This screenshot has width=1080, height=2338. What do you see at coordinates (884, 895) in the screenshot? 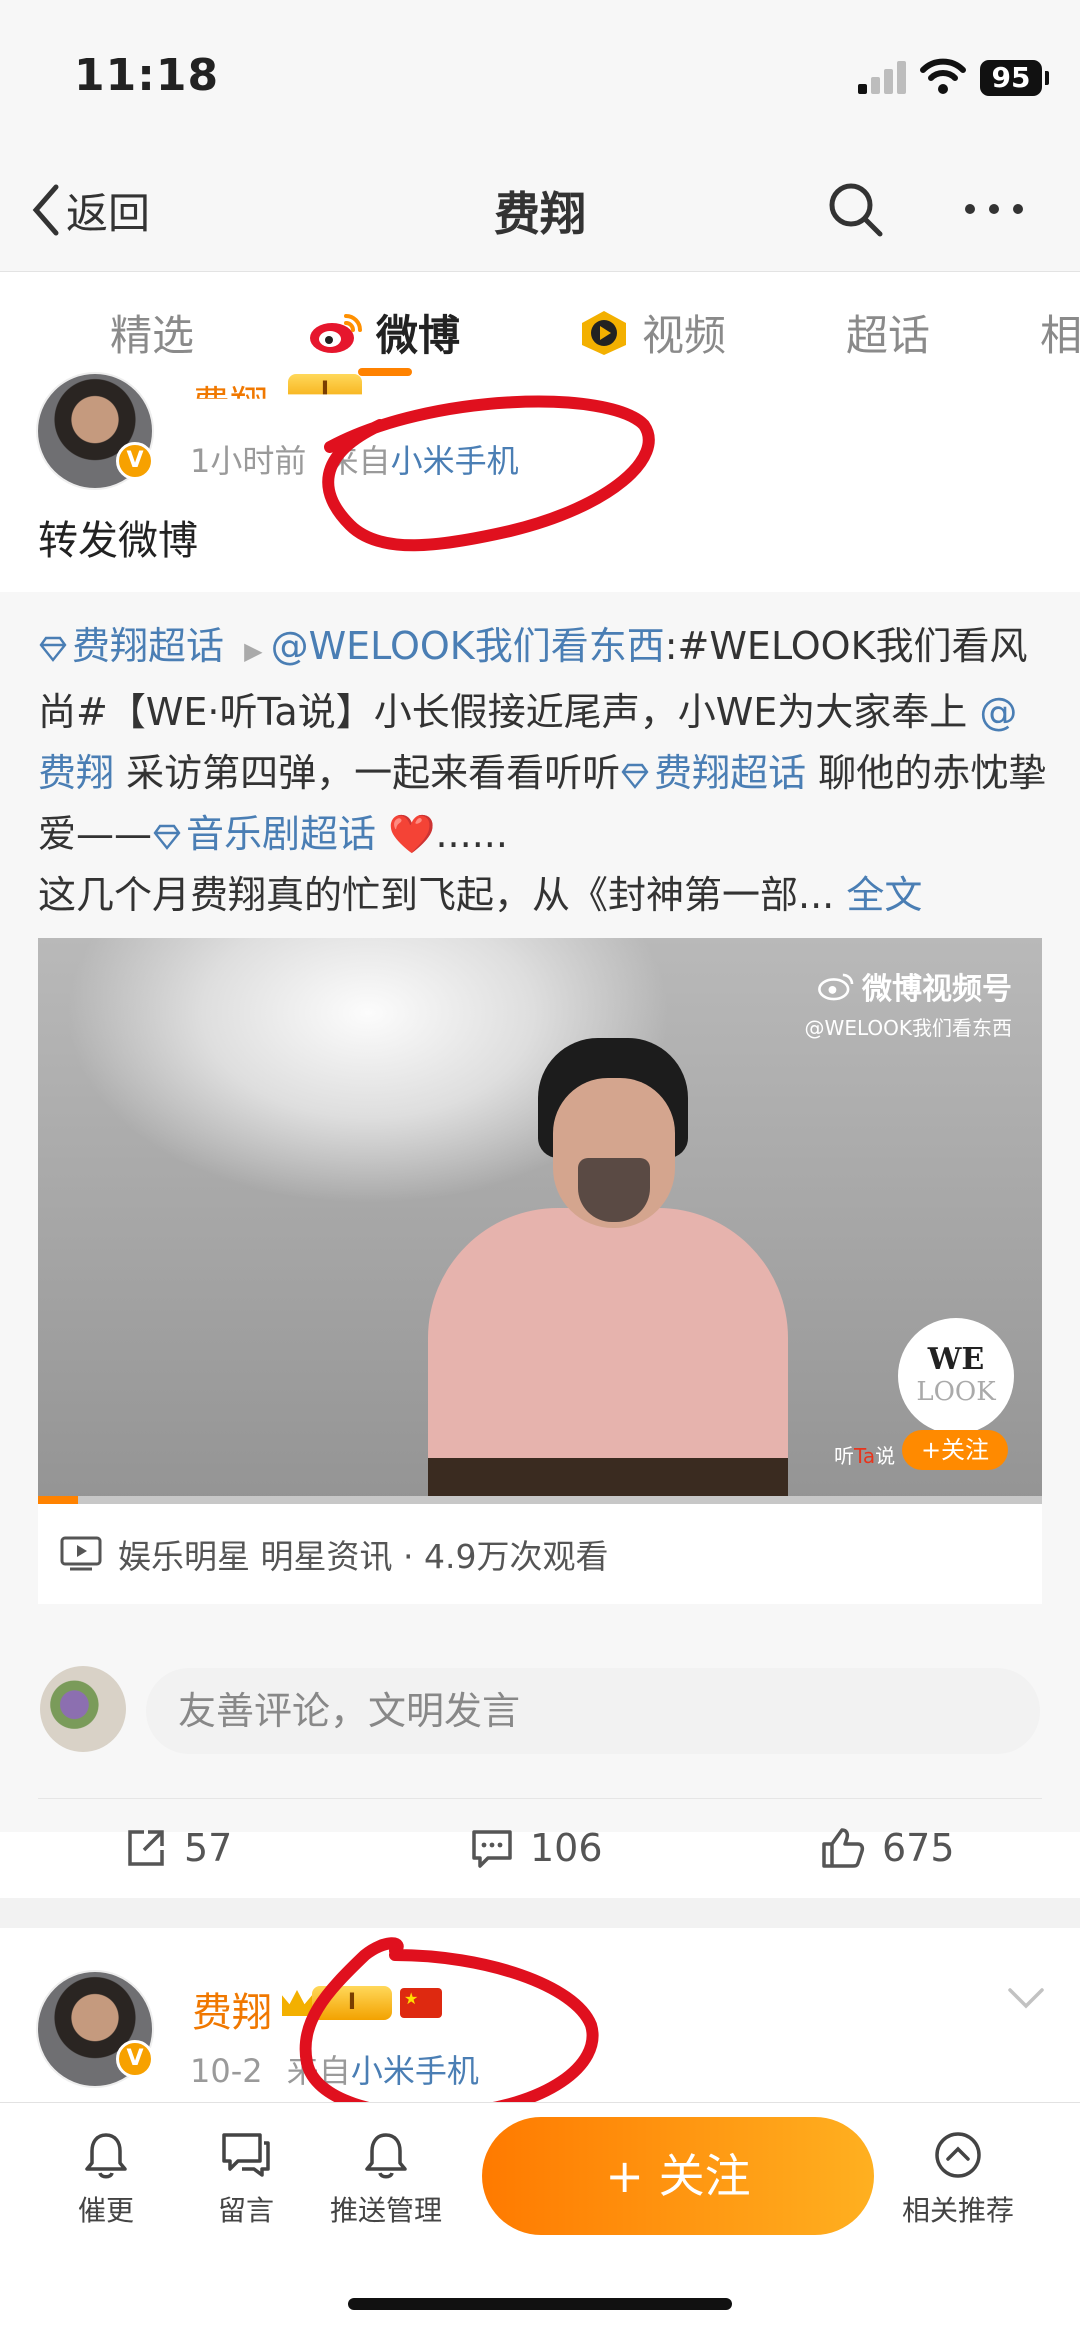
I see `full-text-link: 全文` at bounding box center [884, 895].